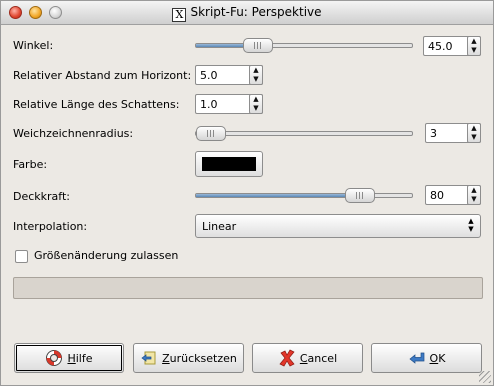 The width and height of the screenshot is (494, 386). Describe the element at coordinates (80, 358) in the screenshot. I see `help-button-label: Hilfe` at that location.